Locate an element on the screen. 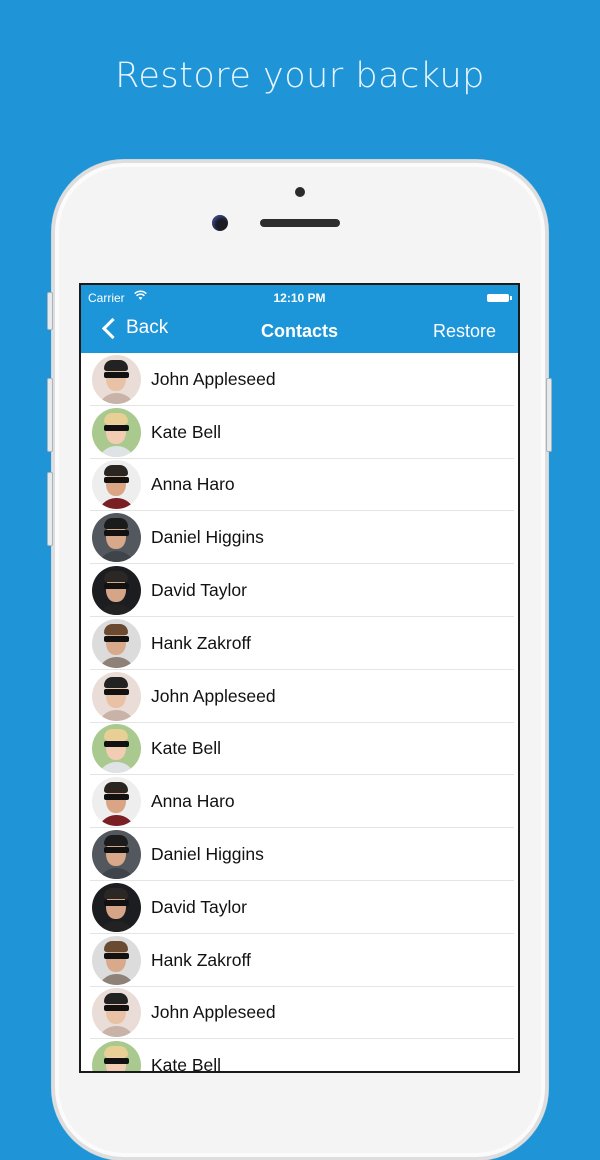 This screenshot has height=1160, width=600. status-bar: Carrier 12:10 PM is located at coordinates (299, 298).